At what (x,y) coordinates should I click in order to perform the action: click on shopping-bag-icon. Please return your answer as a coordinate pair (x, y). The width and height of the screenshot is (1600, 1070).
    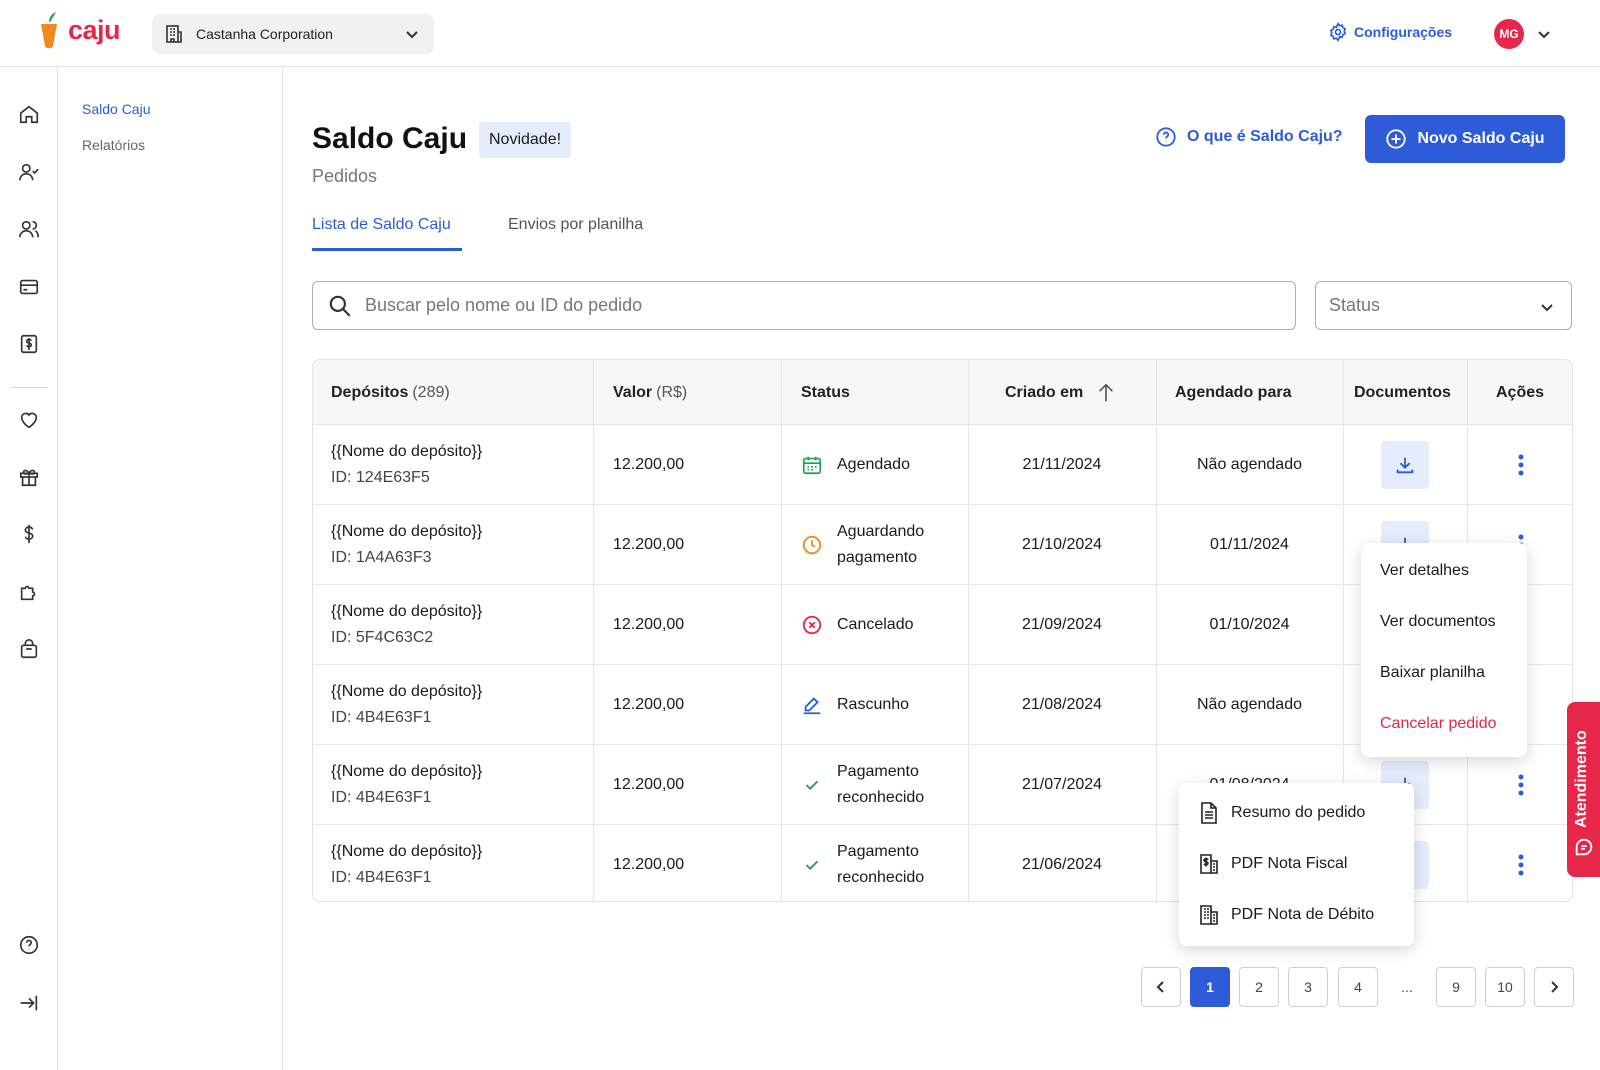
    Looking at the image, I should click on (29, 649).